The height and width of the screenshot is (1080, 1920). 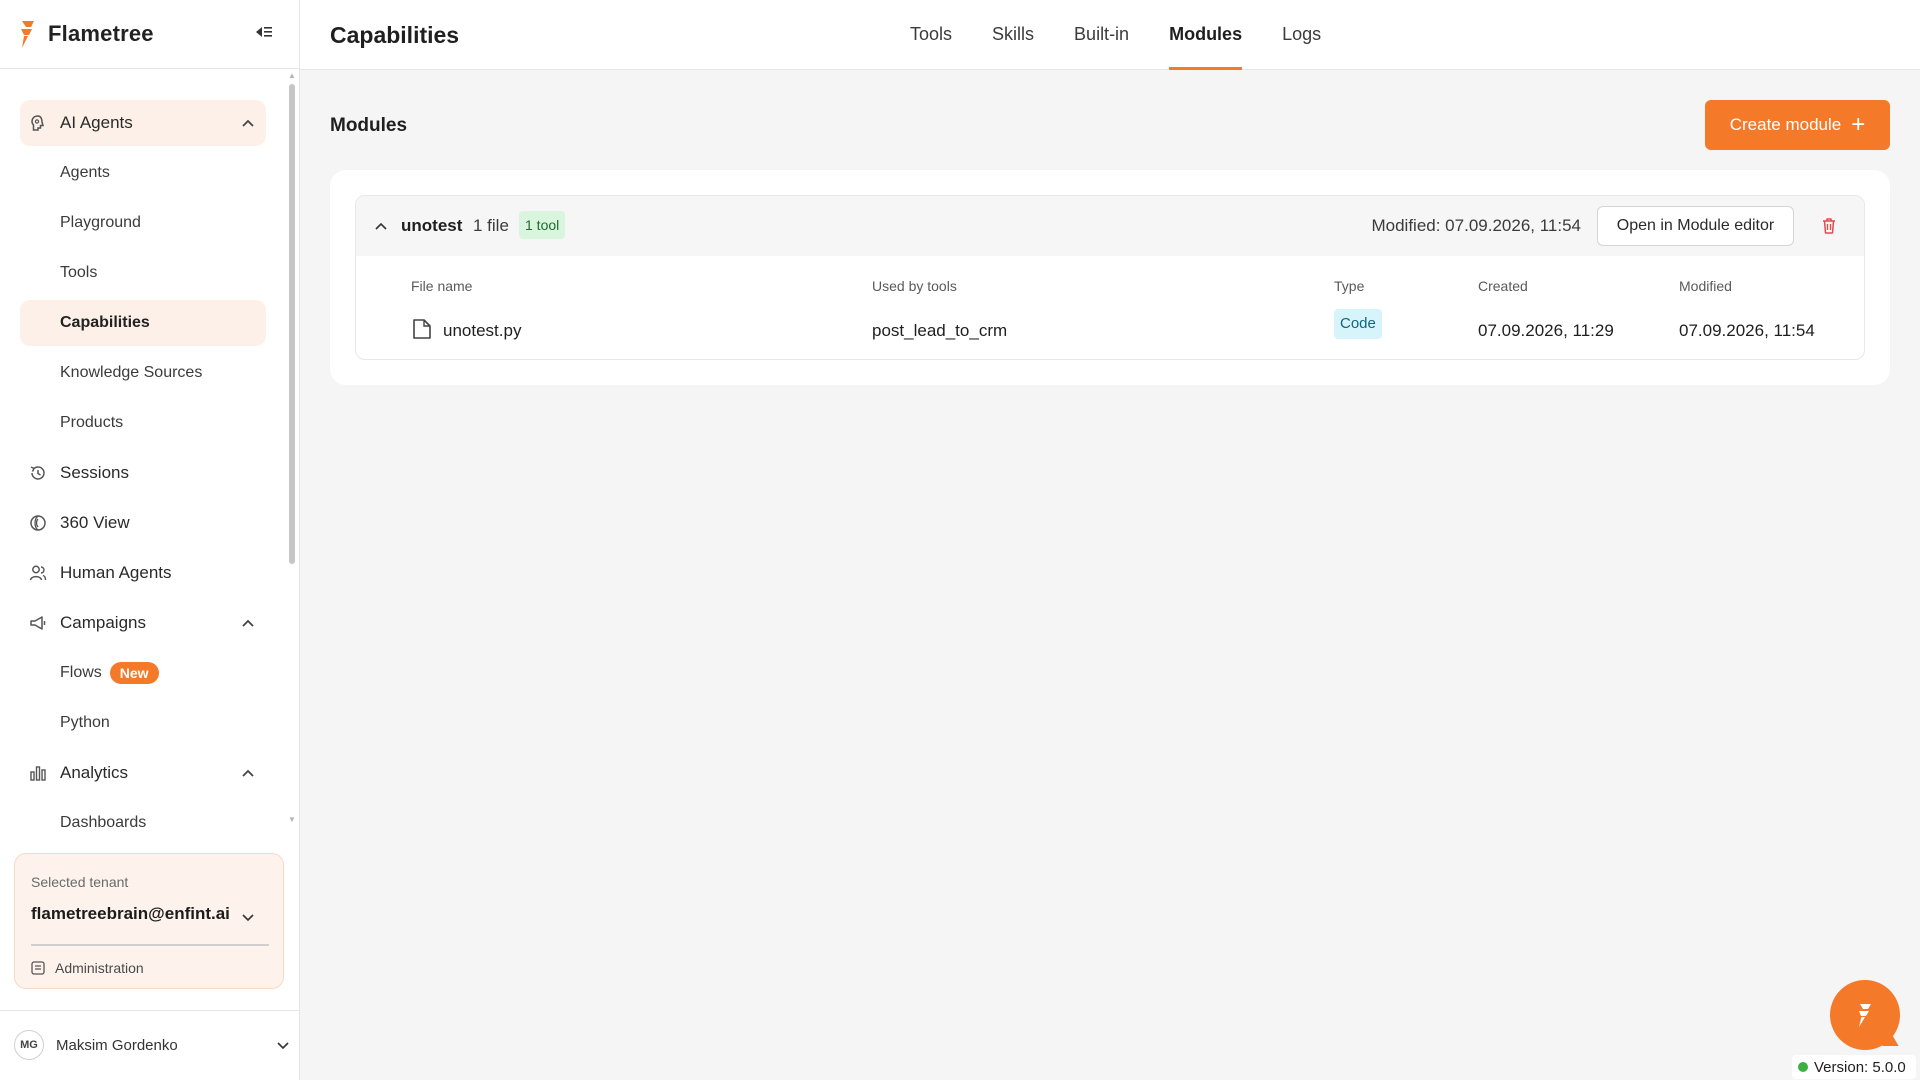 I want to click on tab-tools: Tools, so click(x=931, y=35).